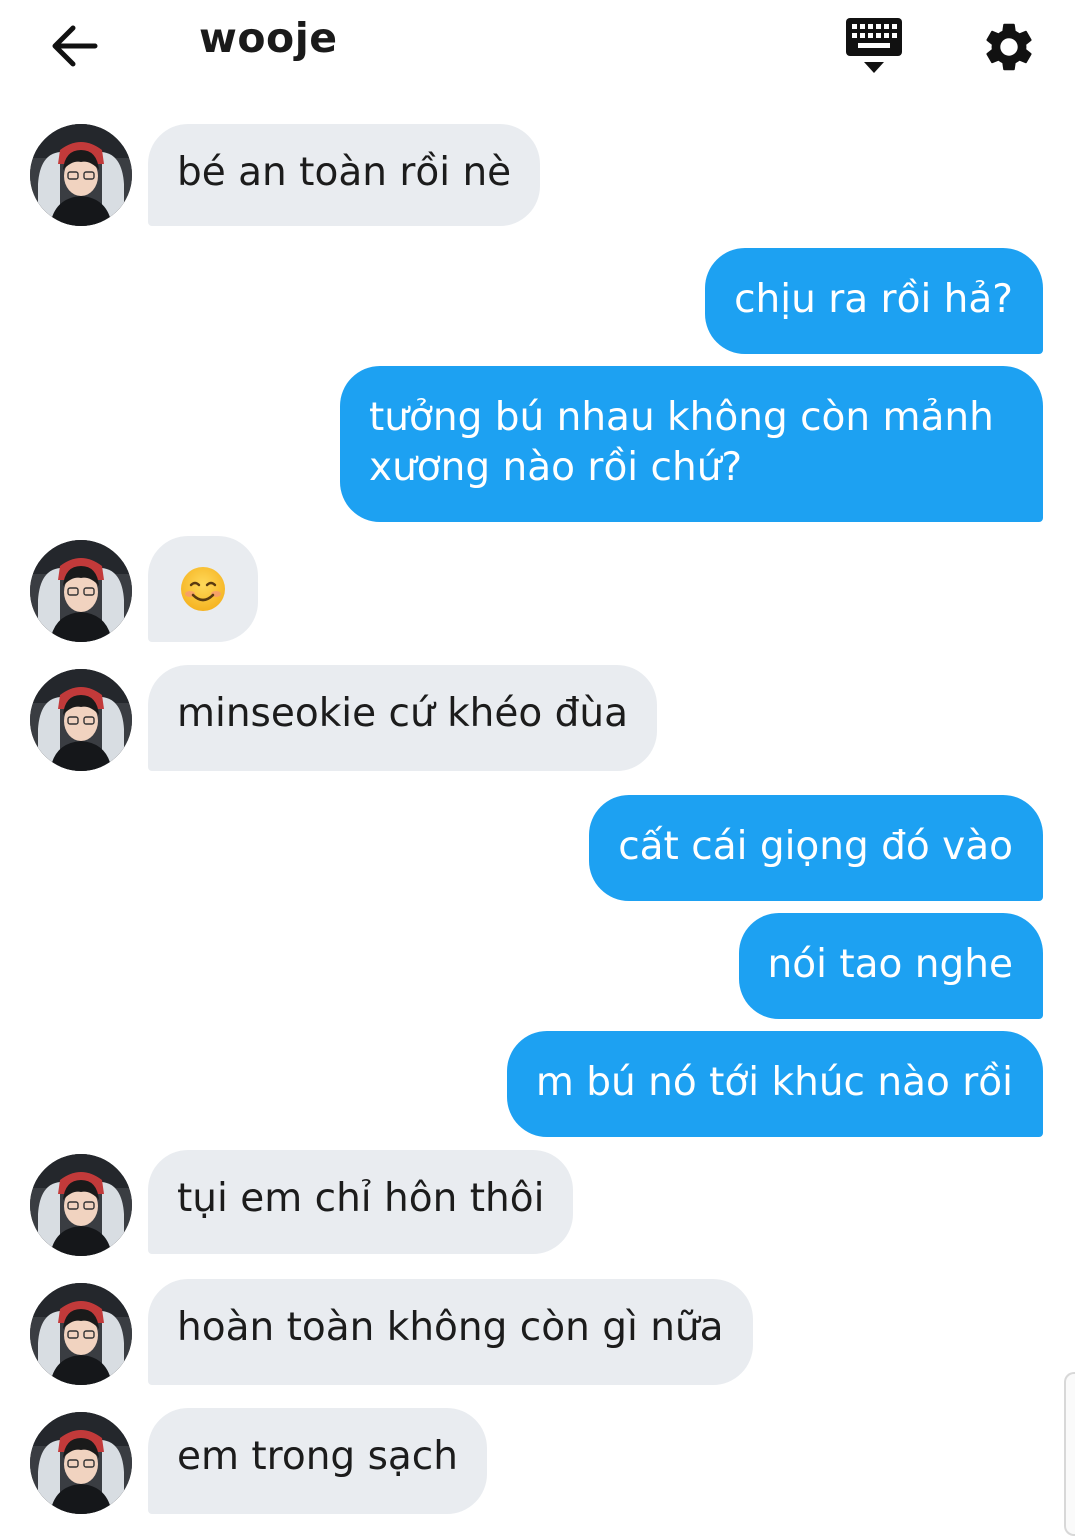 The image size is (1075, 1536). I want to click on scroll-handle, so click(1069, 1454).